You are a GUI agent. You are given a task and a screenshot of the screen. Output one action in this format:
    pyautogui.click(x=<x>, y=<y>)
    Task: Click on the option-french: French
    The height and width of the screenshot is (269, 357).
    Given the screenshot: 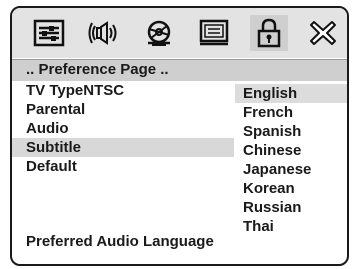 What is the action you would take?
    pyautogui.click(x=291, y=112)
    